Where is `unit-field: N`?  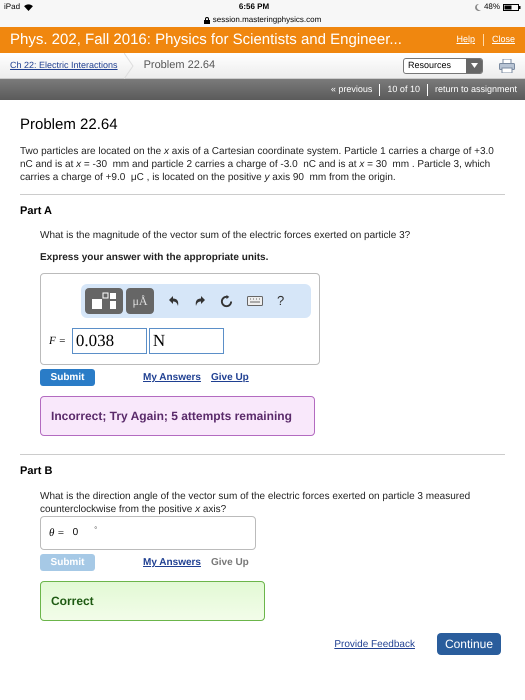
unit-field: N is located at coordinates (186, 341).